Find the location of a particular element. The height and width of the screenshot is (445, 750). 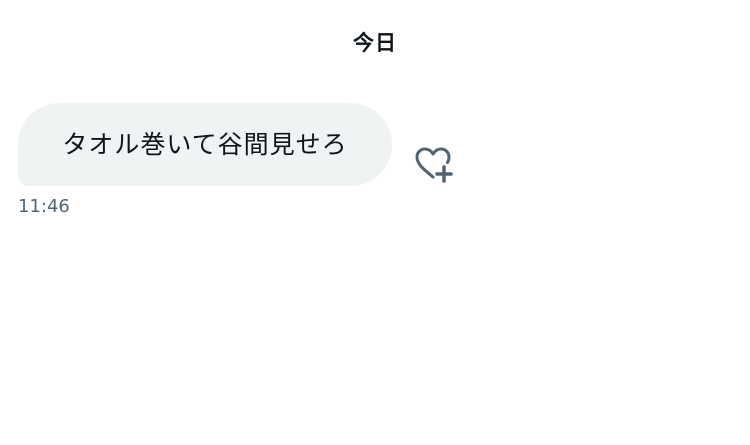

message-bubble: タオル巻いて谷間見せろ is located at coordinates (205, 144).